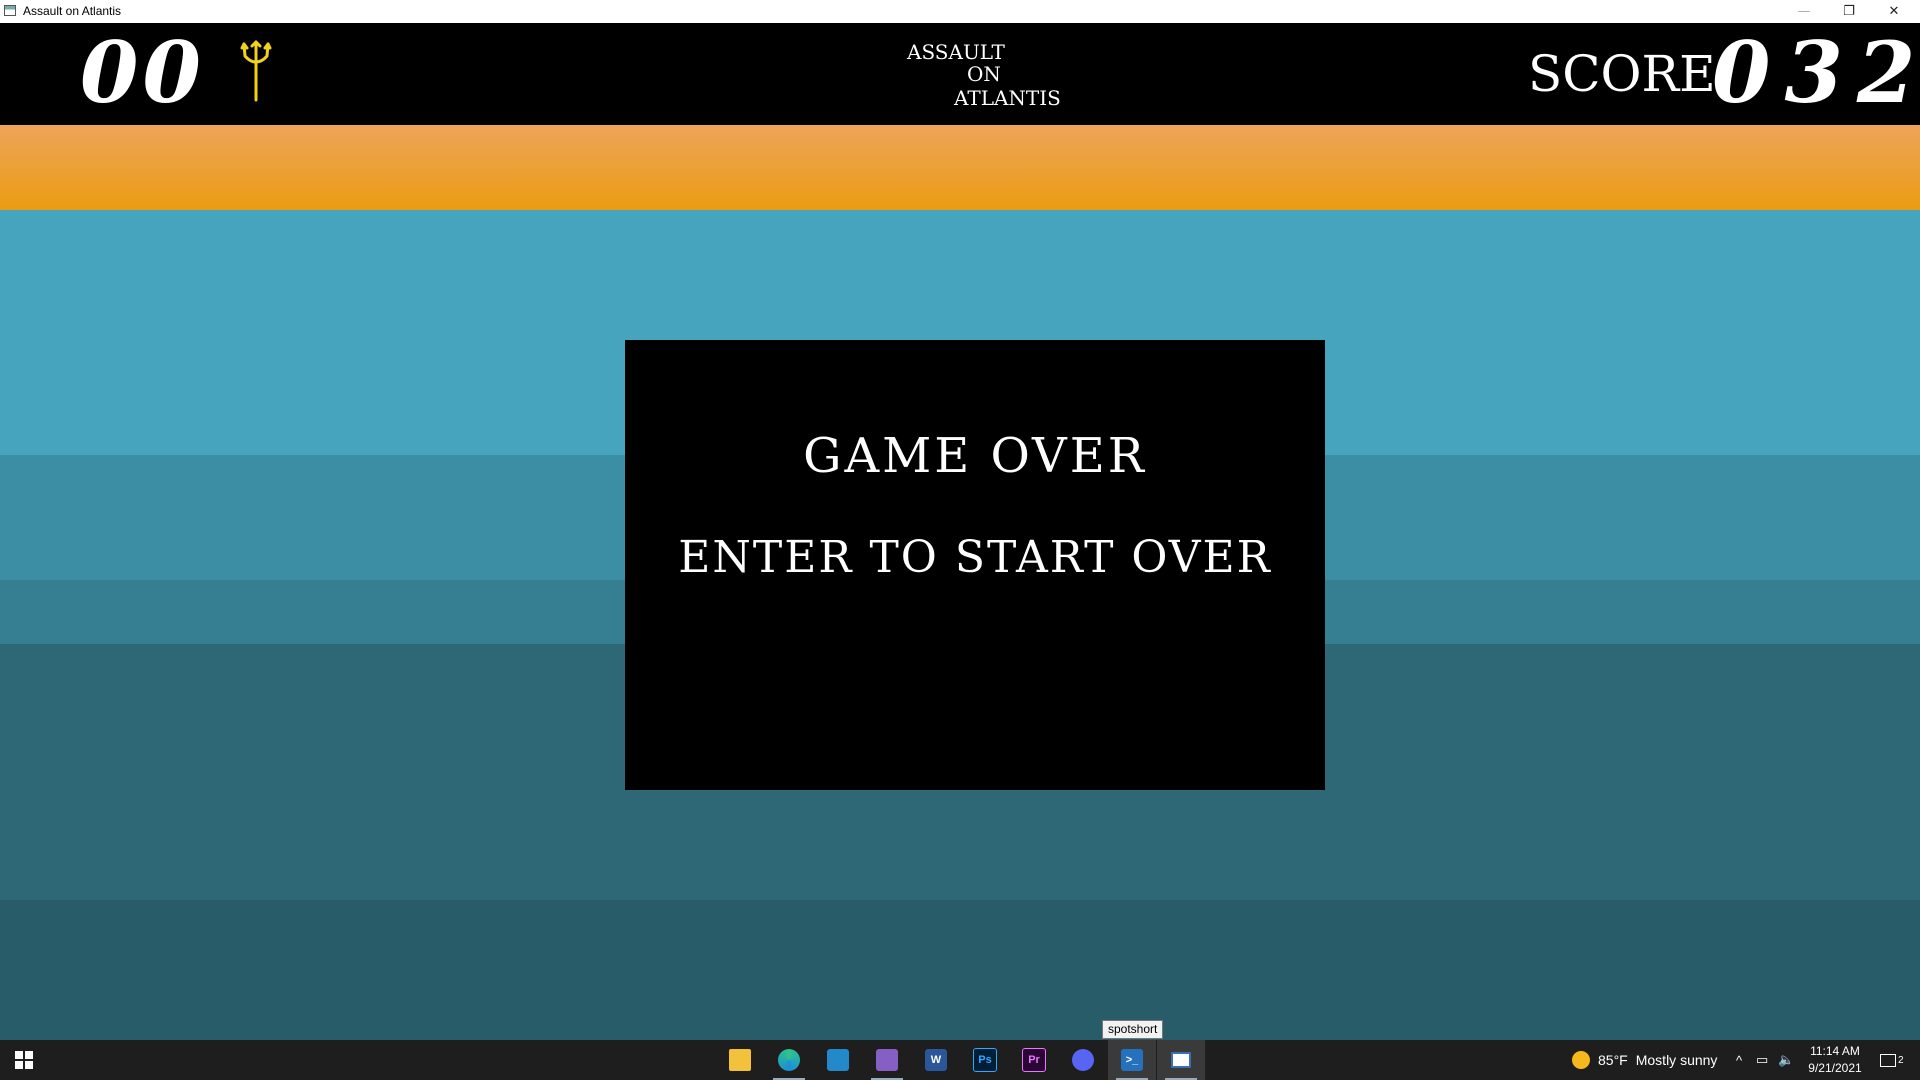 Image resolution: width=1920 pixels, height=1080 pixels. I want to click on powershell-icon: >_, so click(1132, 1060).